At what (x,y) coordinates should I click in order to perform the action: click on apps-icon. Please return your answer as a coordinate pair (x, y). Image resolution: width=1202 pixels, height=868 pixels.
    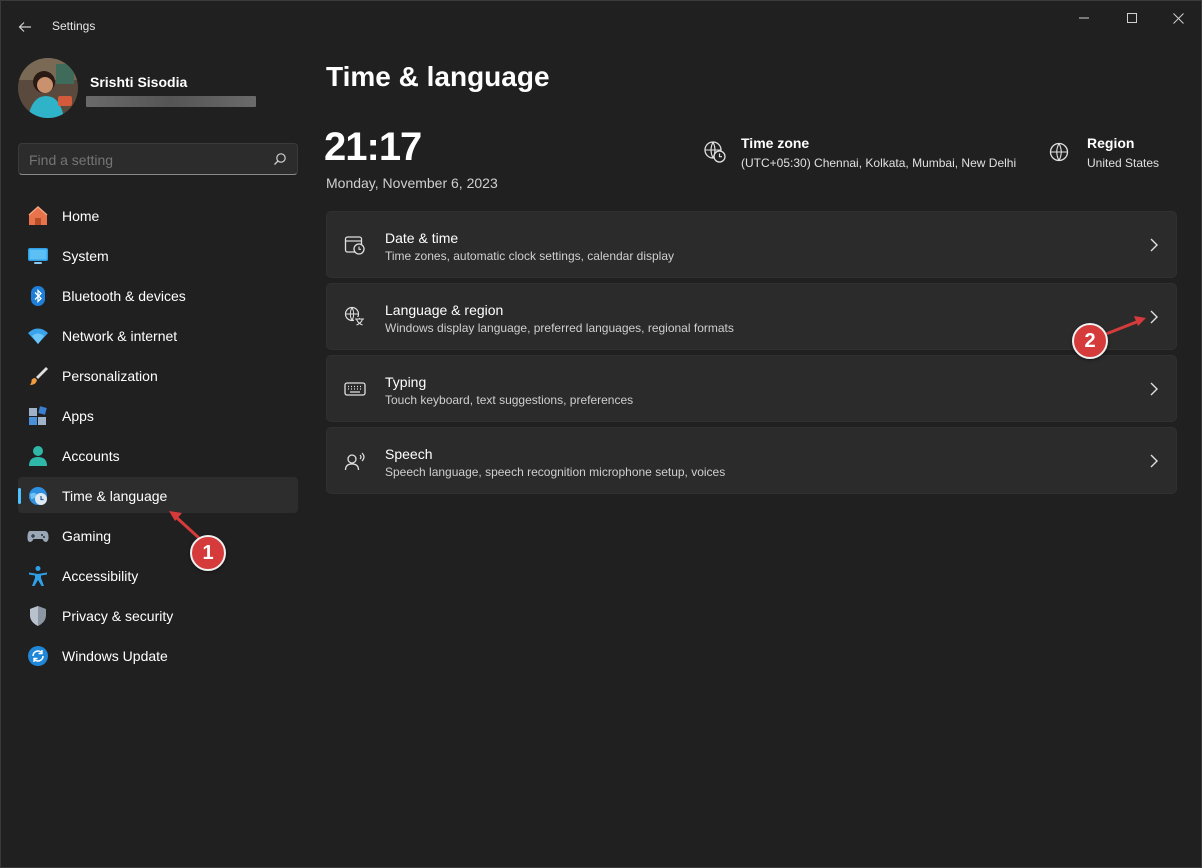
    Looking at the image, I should click on (38, 416).